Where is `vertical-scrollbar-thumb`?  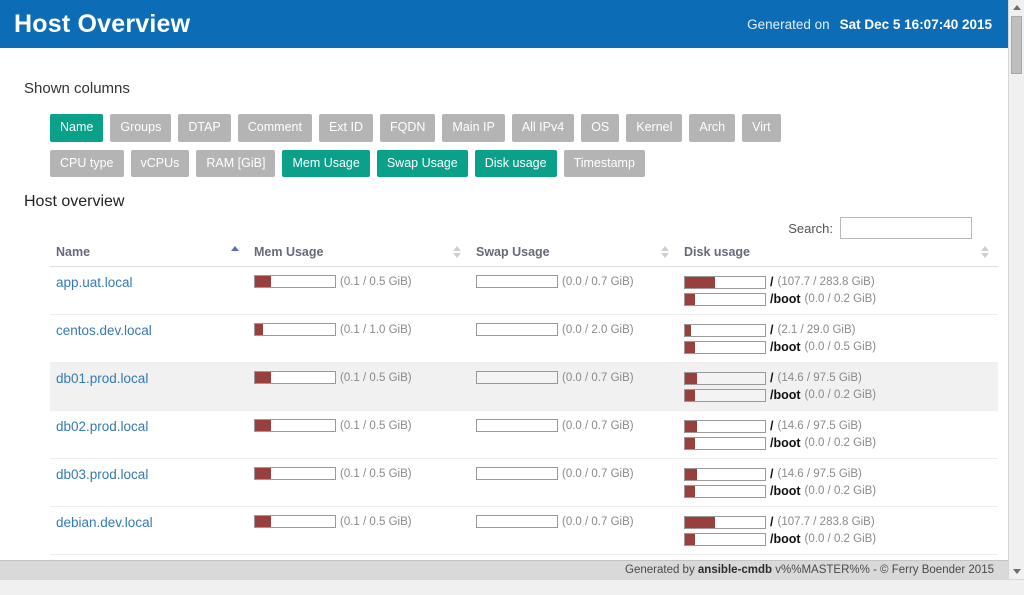
vertical-scrollbar-thumb is located at coordinates (1016, 45).